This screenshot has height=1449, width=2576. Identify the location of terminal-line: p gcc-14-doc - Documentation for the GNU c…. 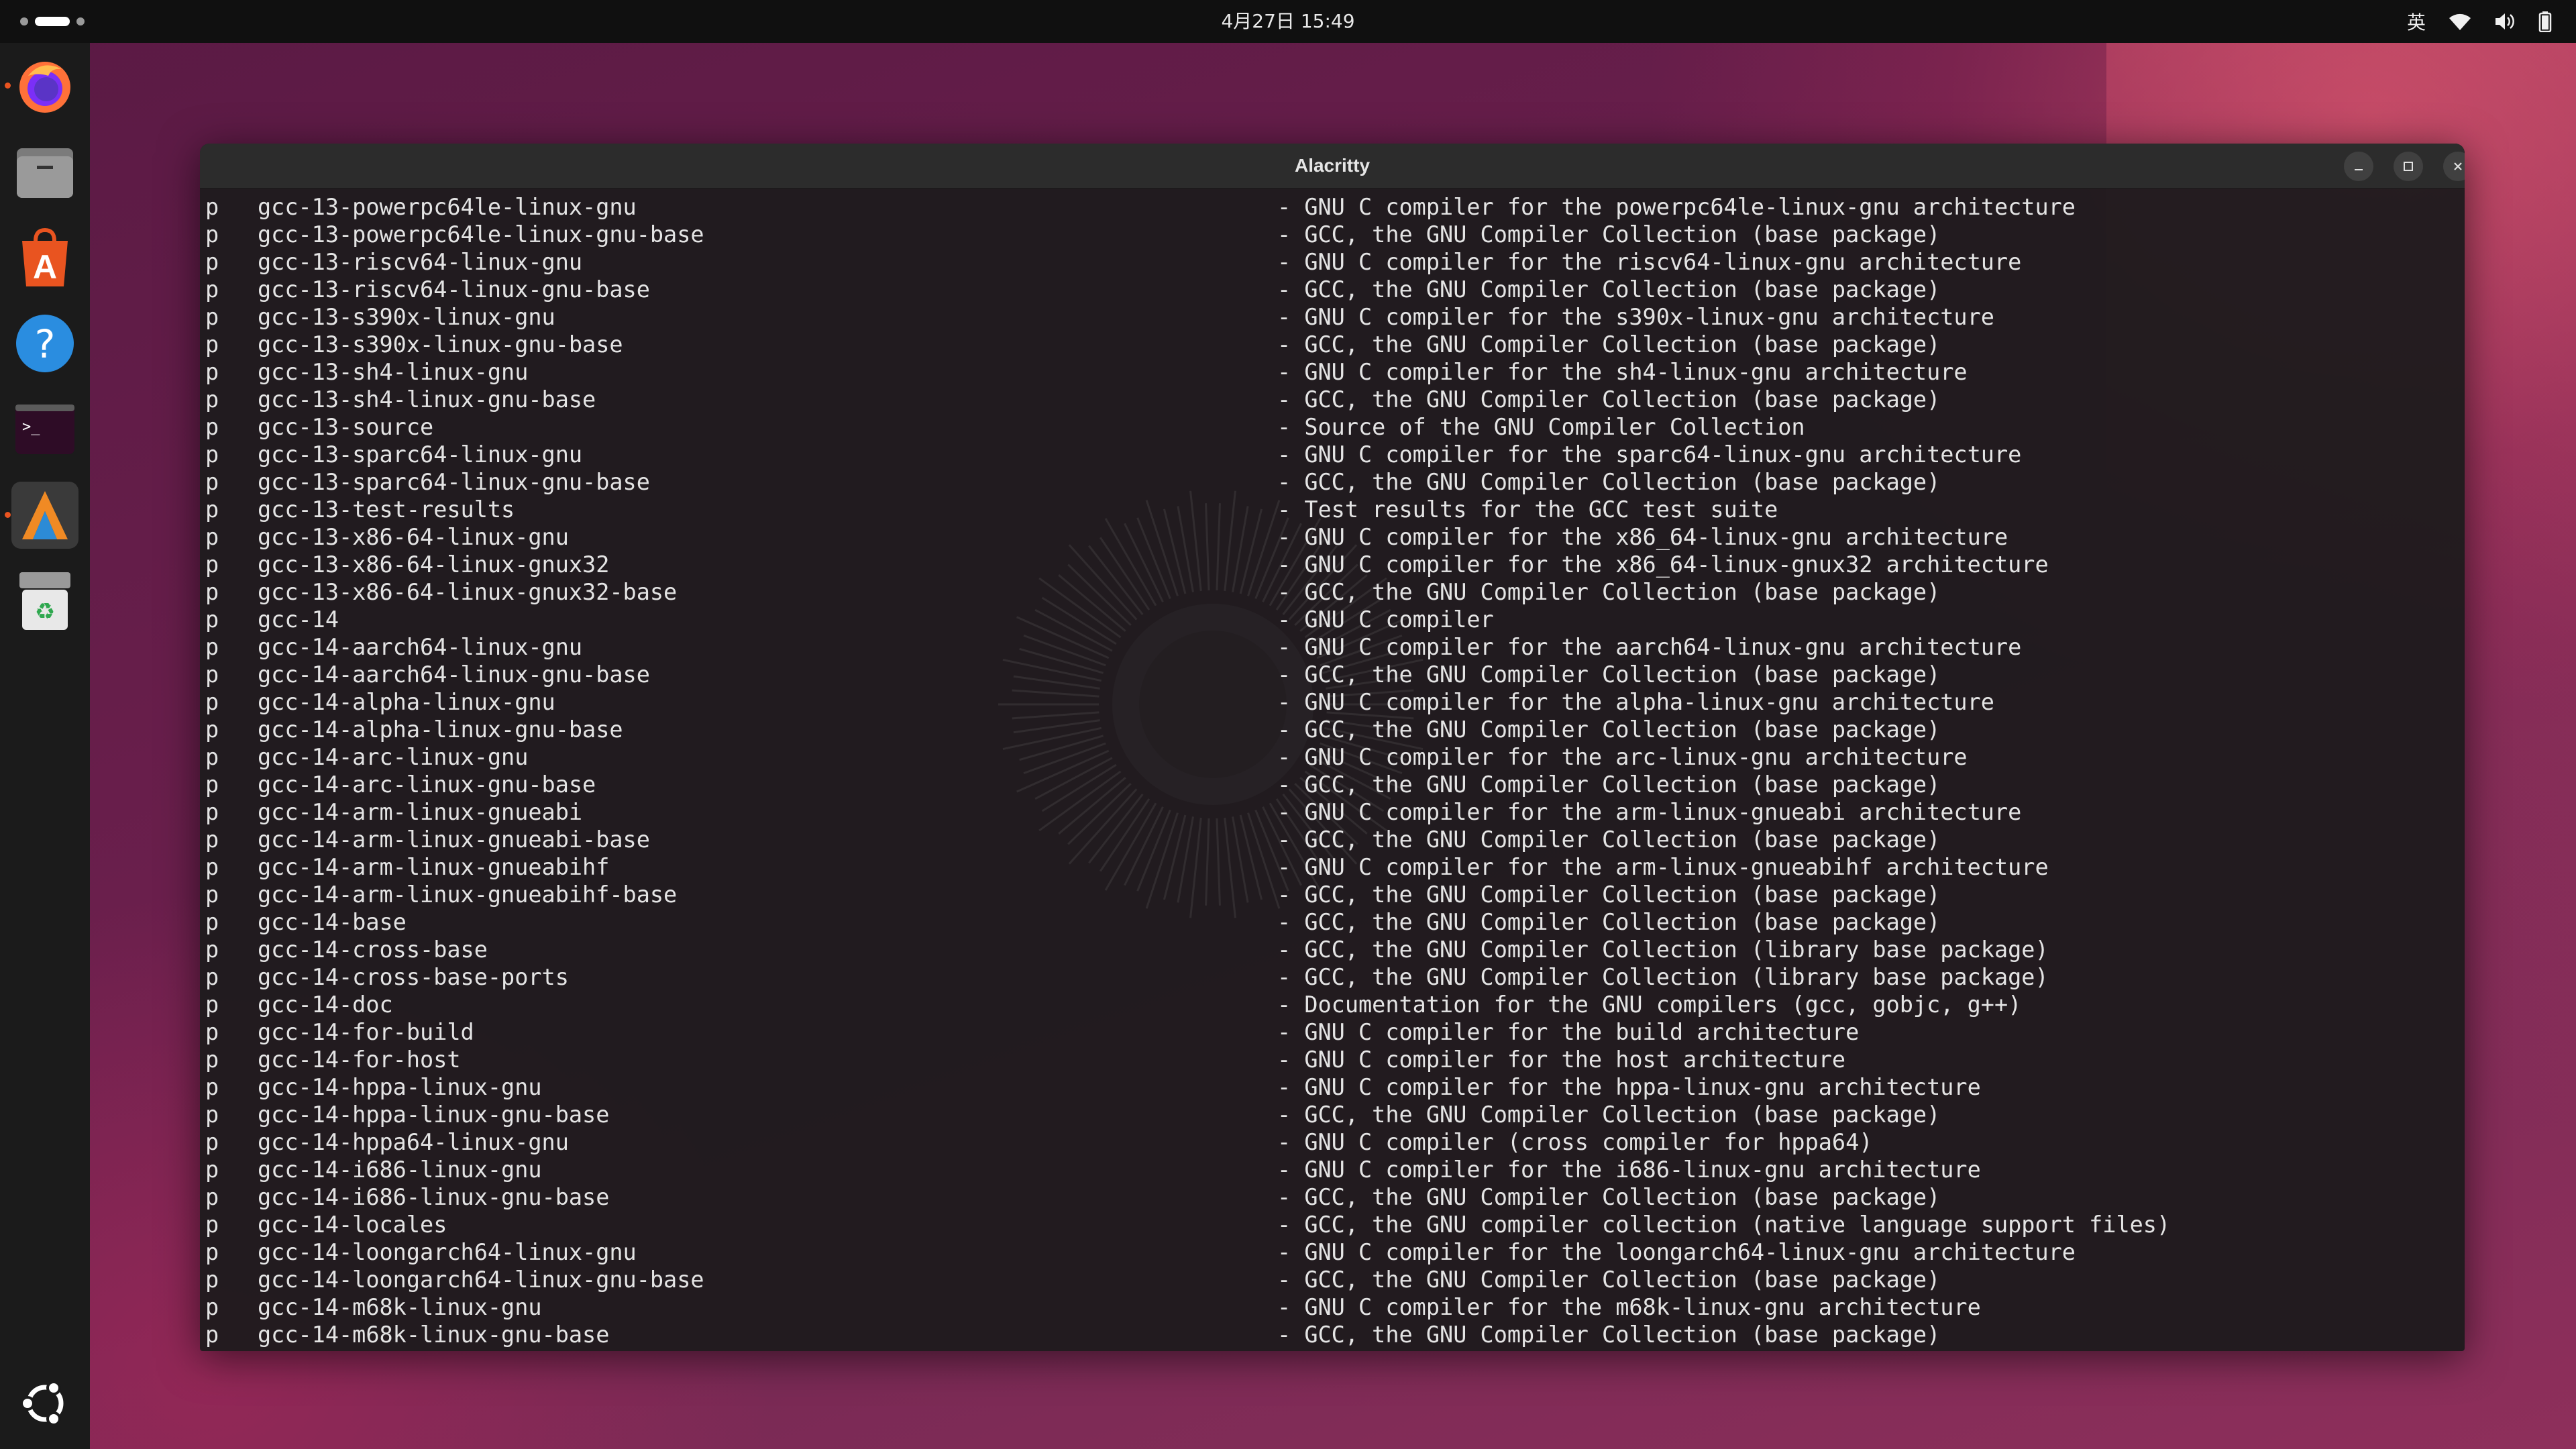
(1332, 1004).